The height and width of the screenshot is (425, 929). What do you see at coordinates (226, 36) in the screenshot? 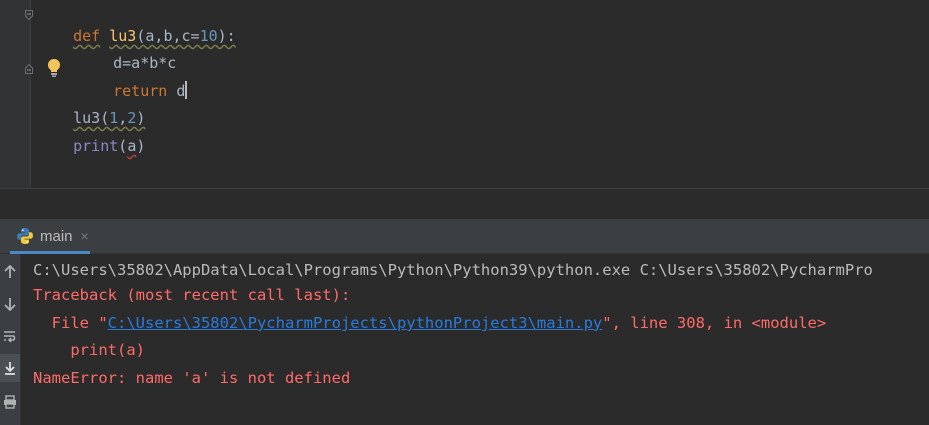
I see `paren-close: ):` at bounding box center [226, 36].